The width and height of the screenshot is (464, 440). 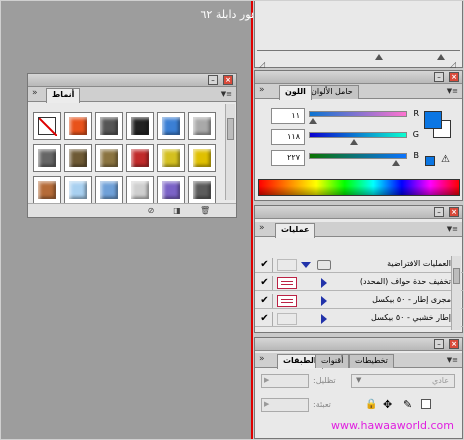 I want to click on blend-mode-select: ▼ عادي, so click(x=403, y=381).